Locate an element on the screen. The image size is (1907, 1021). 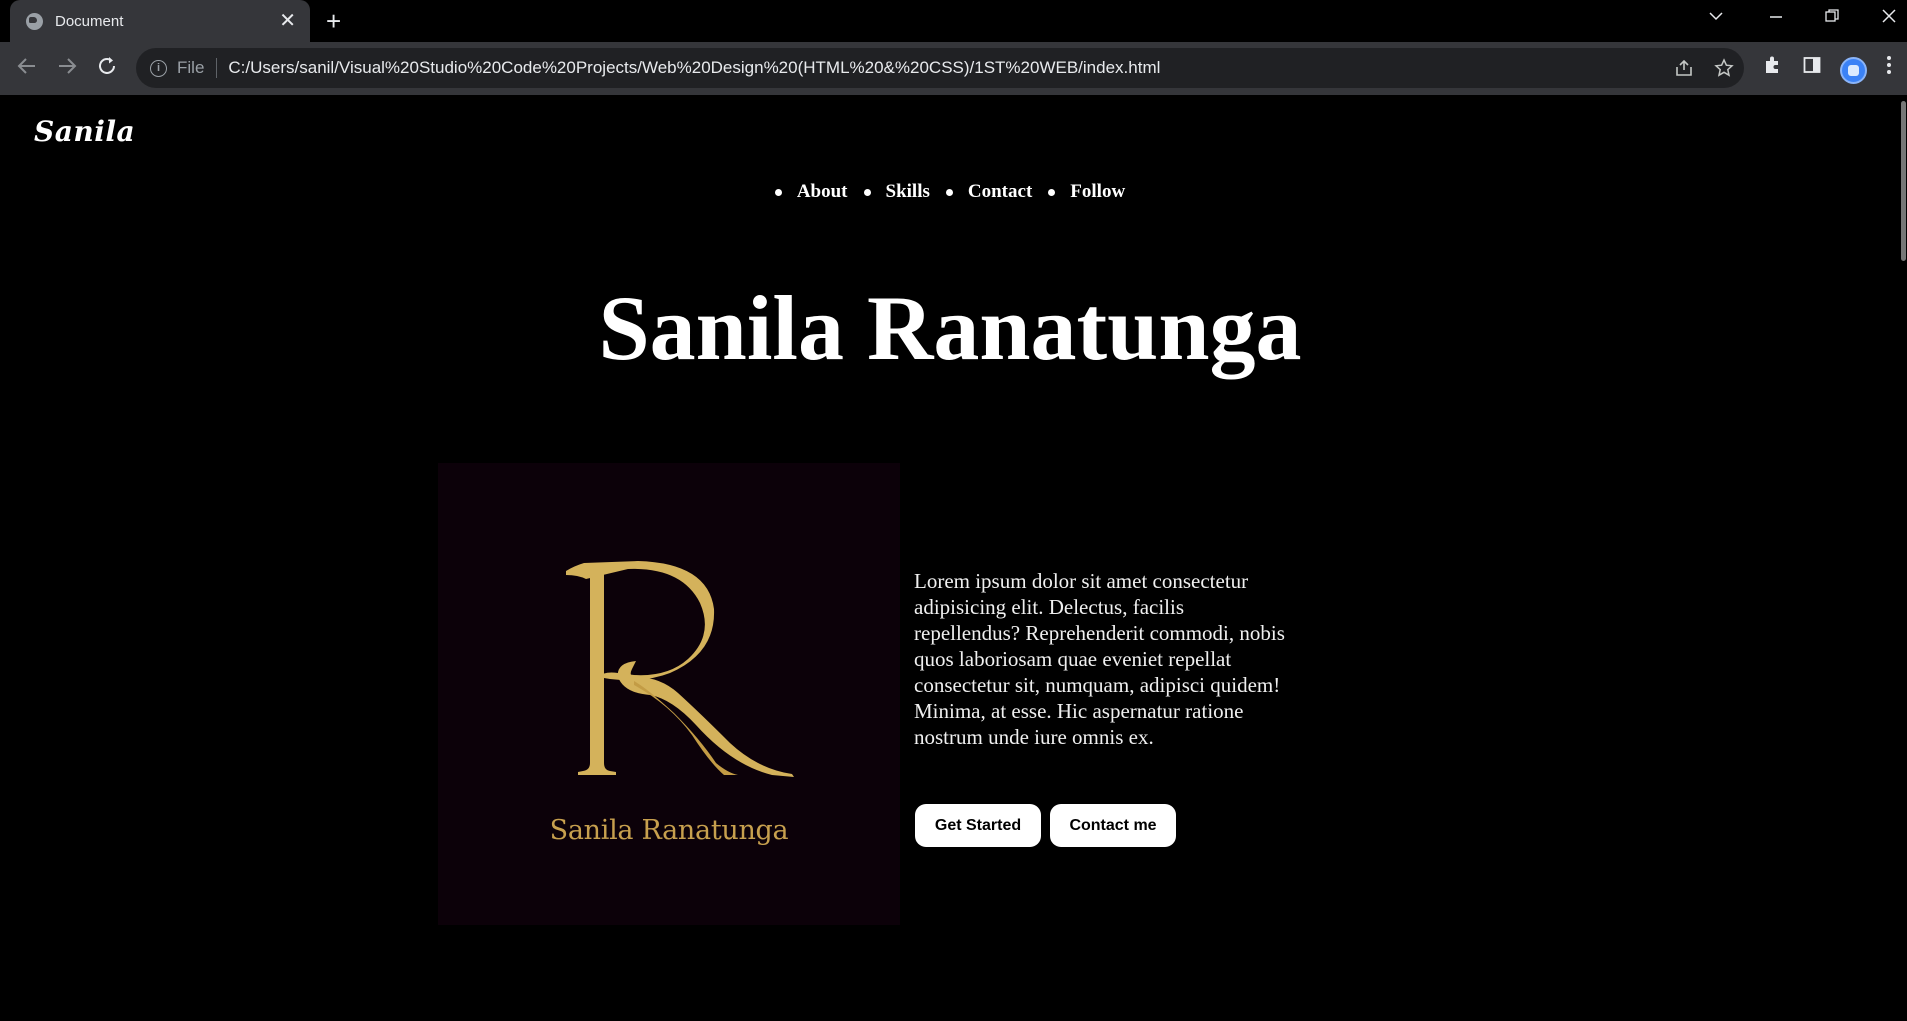
brand-logo-image: Sanila Ranatunga is located at coordinates (669, 694).